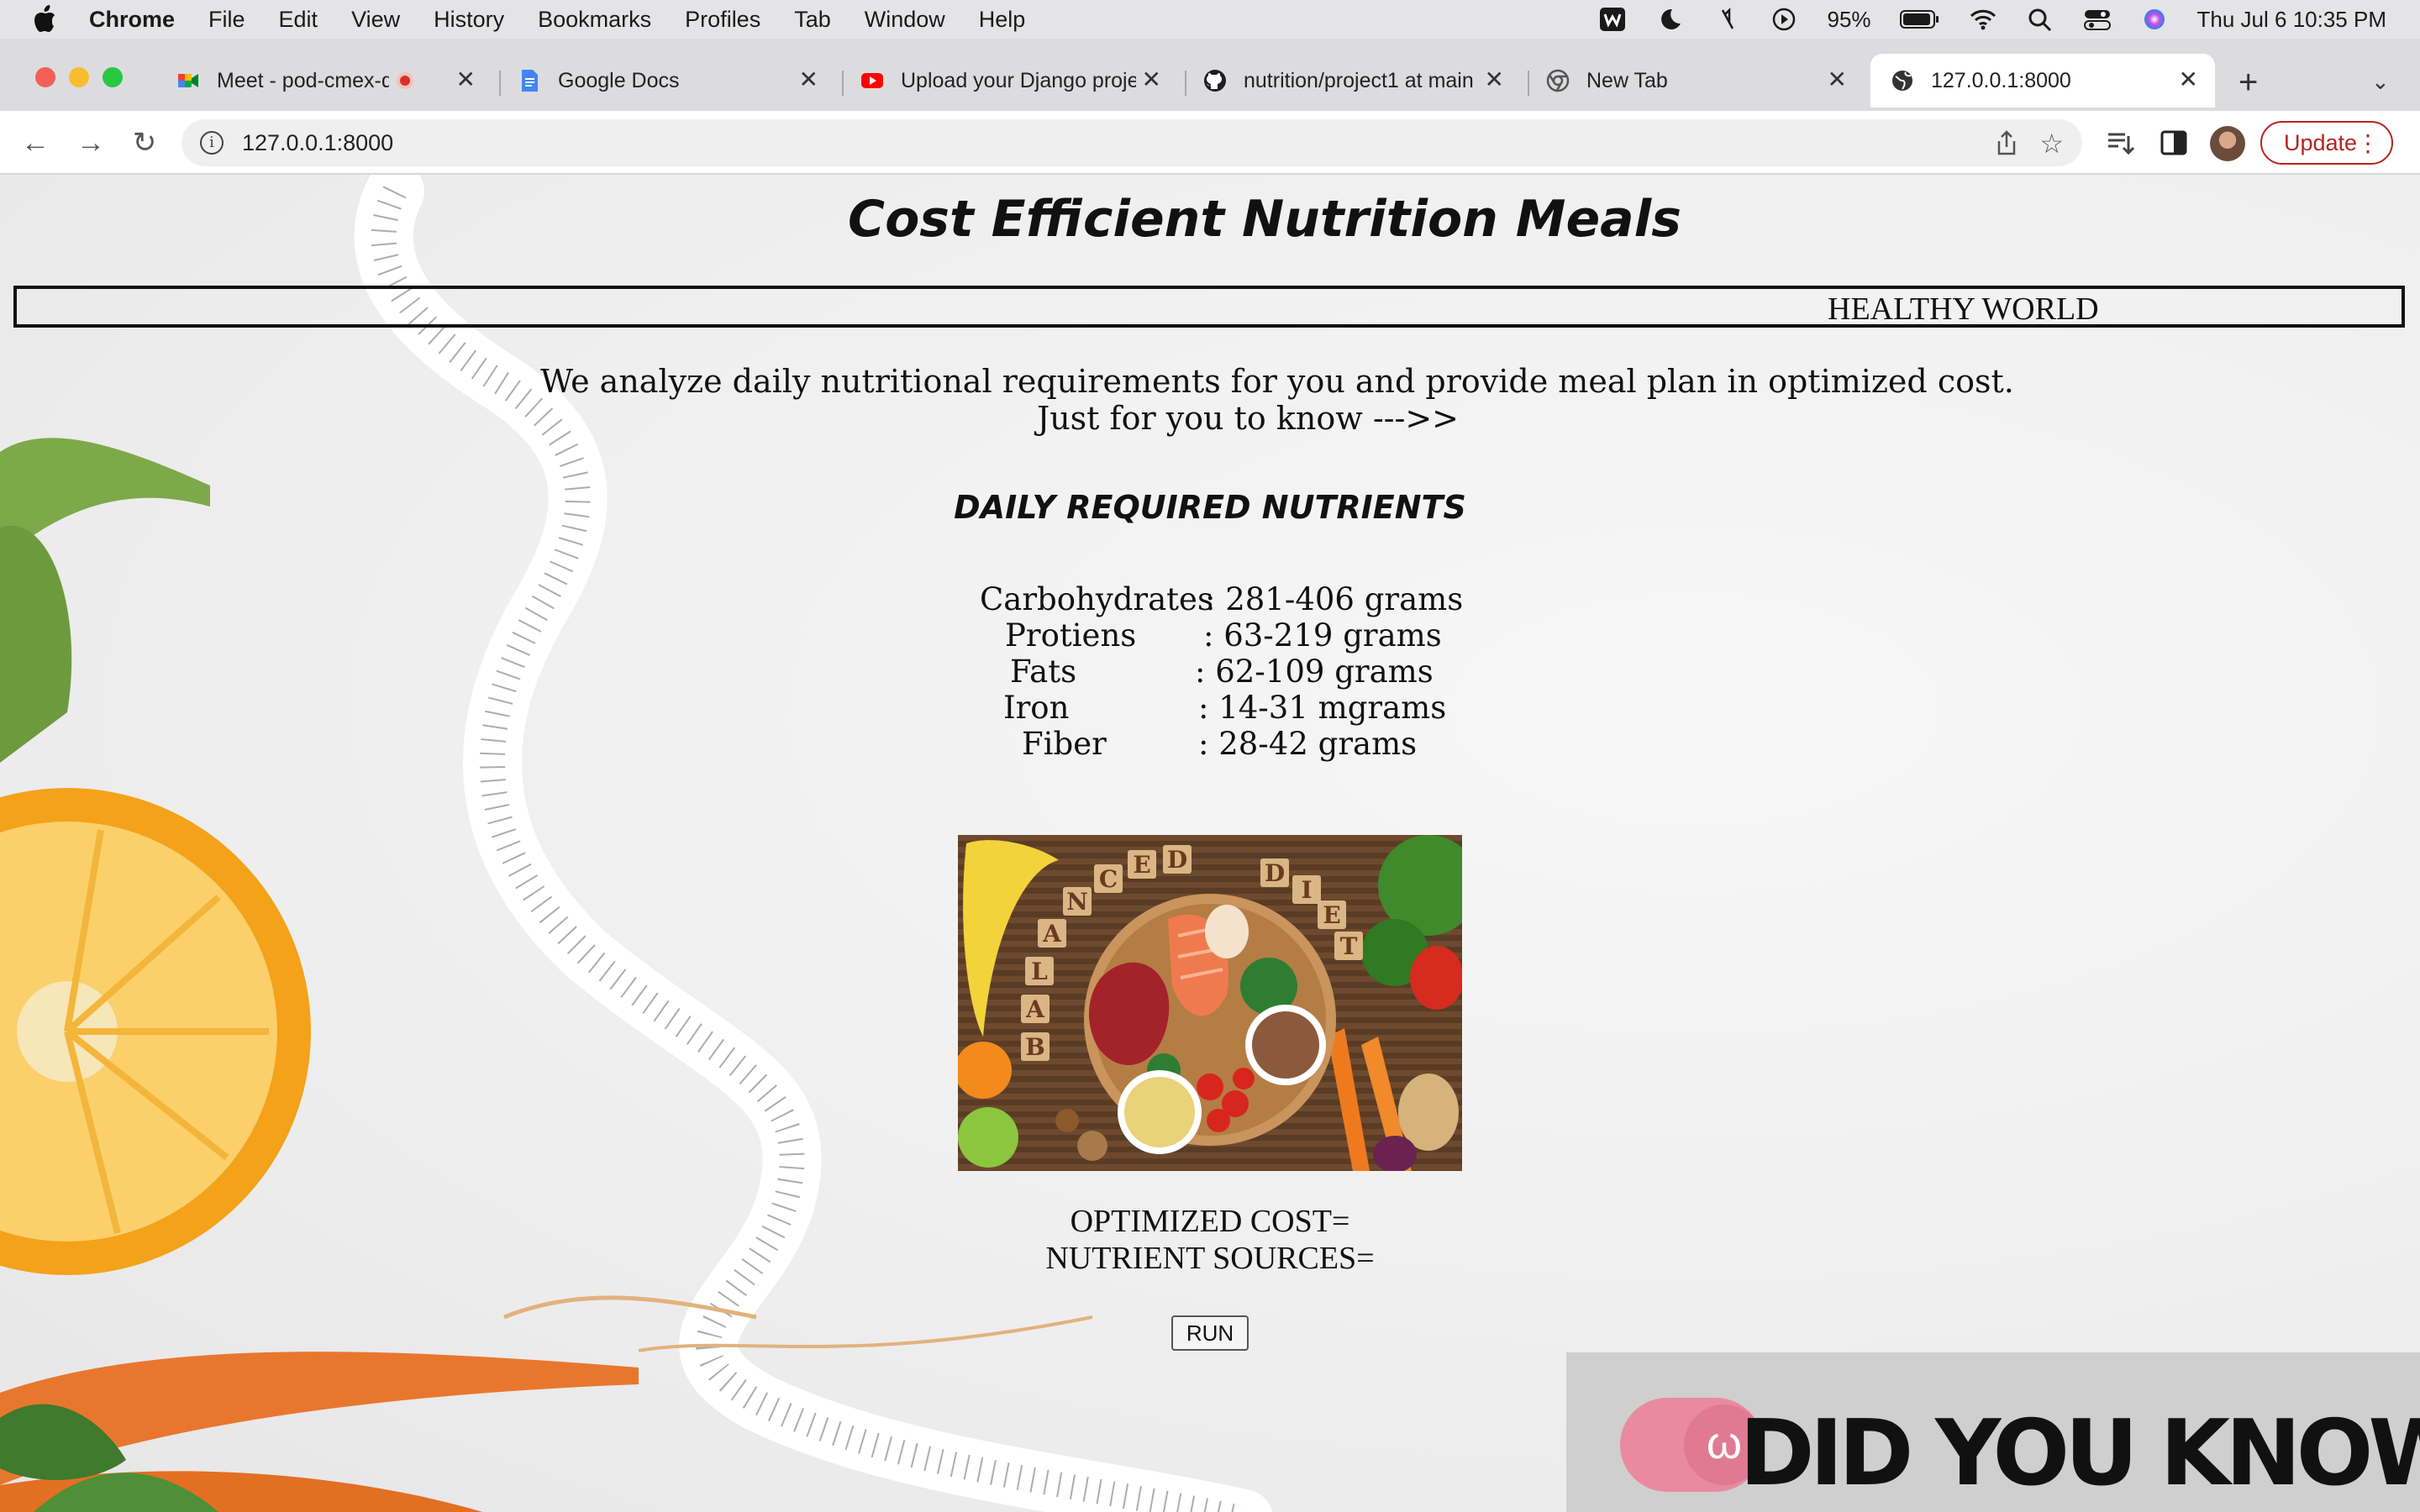  I want to click on apple-logo-icon, so click(44, 19).